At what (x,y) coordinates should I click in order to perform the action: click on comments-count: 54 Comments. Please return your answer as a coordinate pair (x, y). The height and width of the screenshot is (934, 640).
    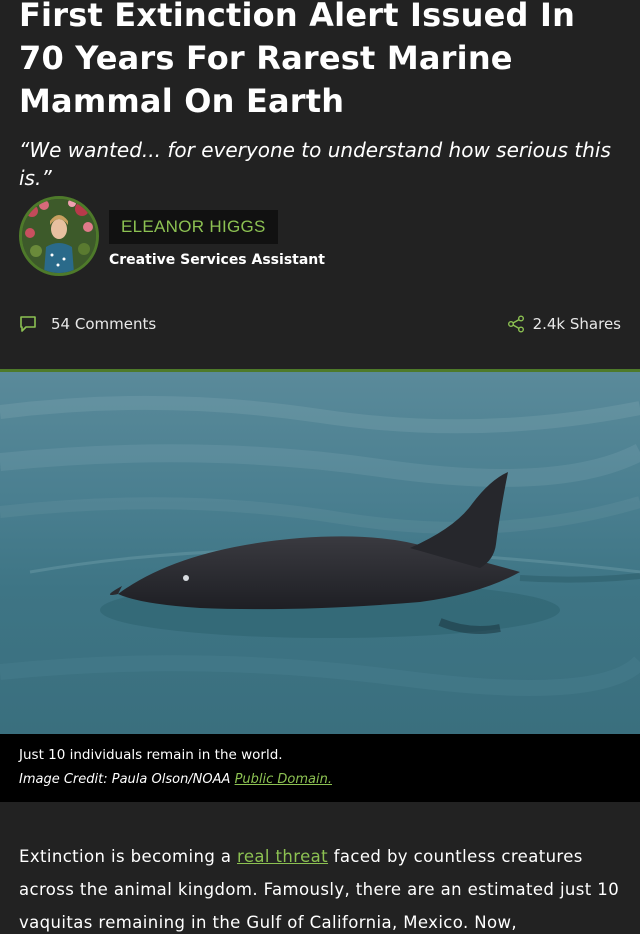
    Looking at the image, I should click on (104, 324).